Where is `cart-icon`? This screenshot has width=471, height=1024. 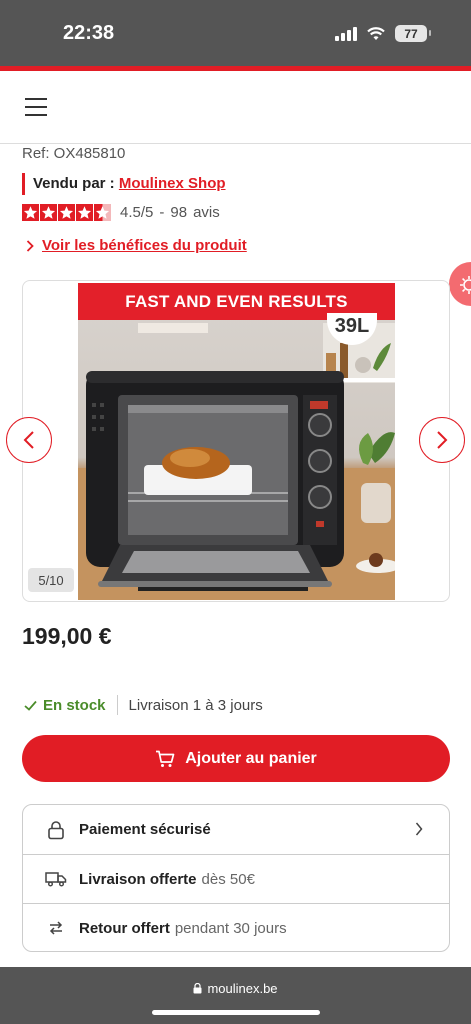
cart-icon is located at coordinates (165, 758).